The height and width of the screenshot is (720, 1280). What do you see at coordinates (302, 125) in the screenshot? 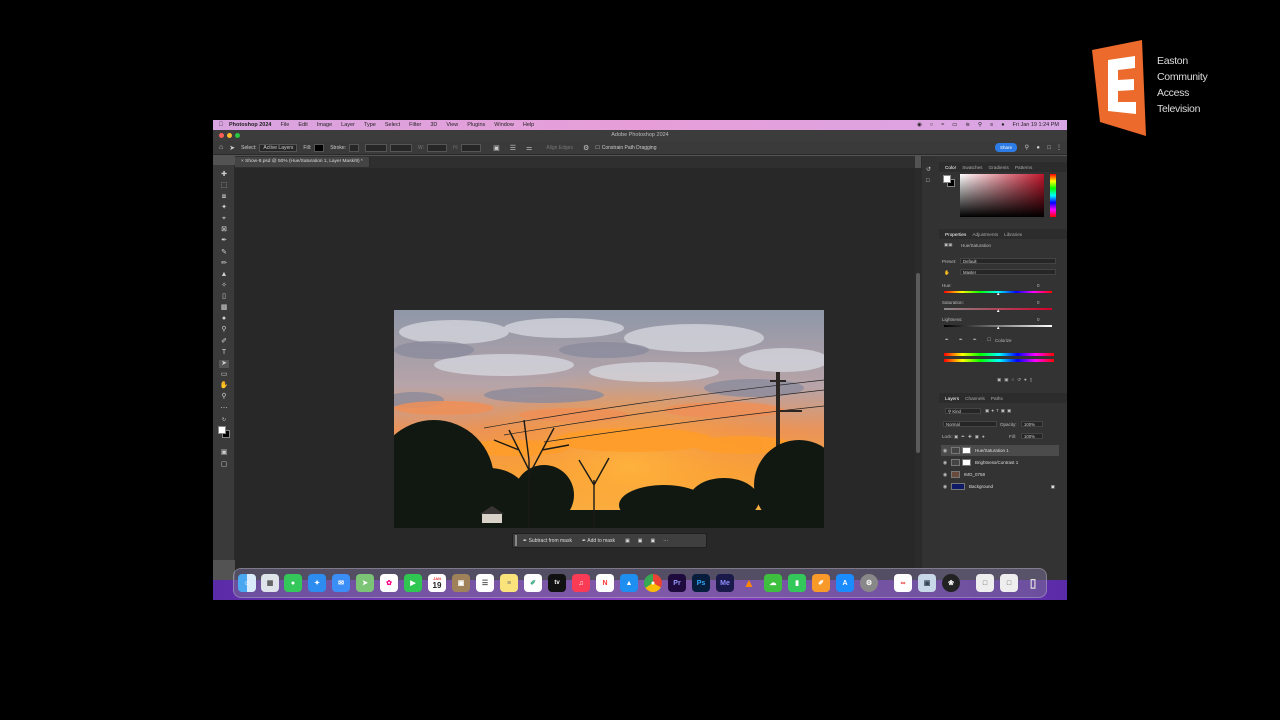
I see `menu-edit: Edit` at bounding box center [302, 125].